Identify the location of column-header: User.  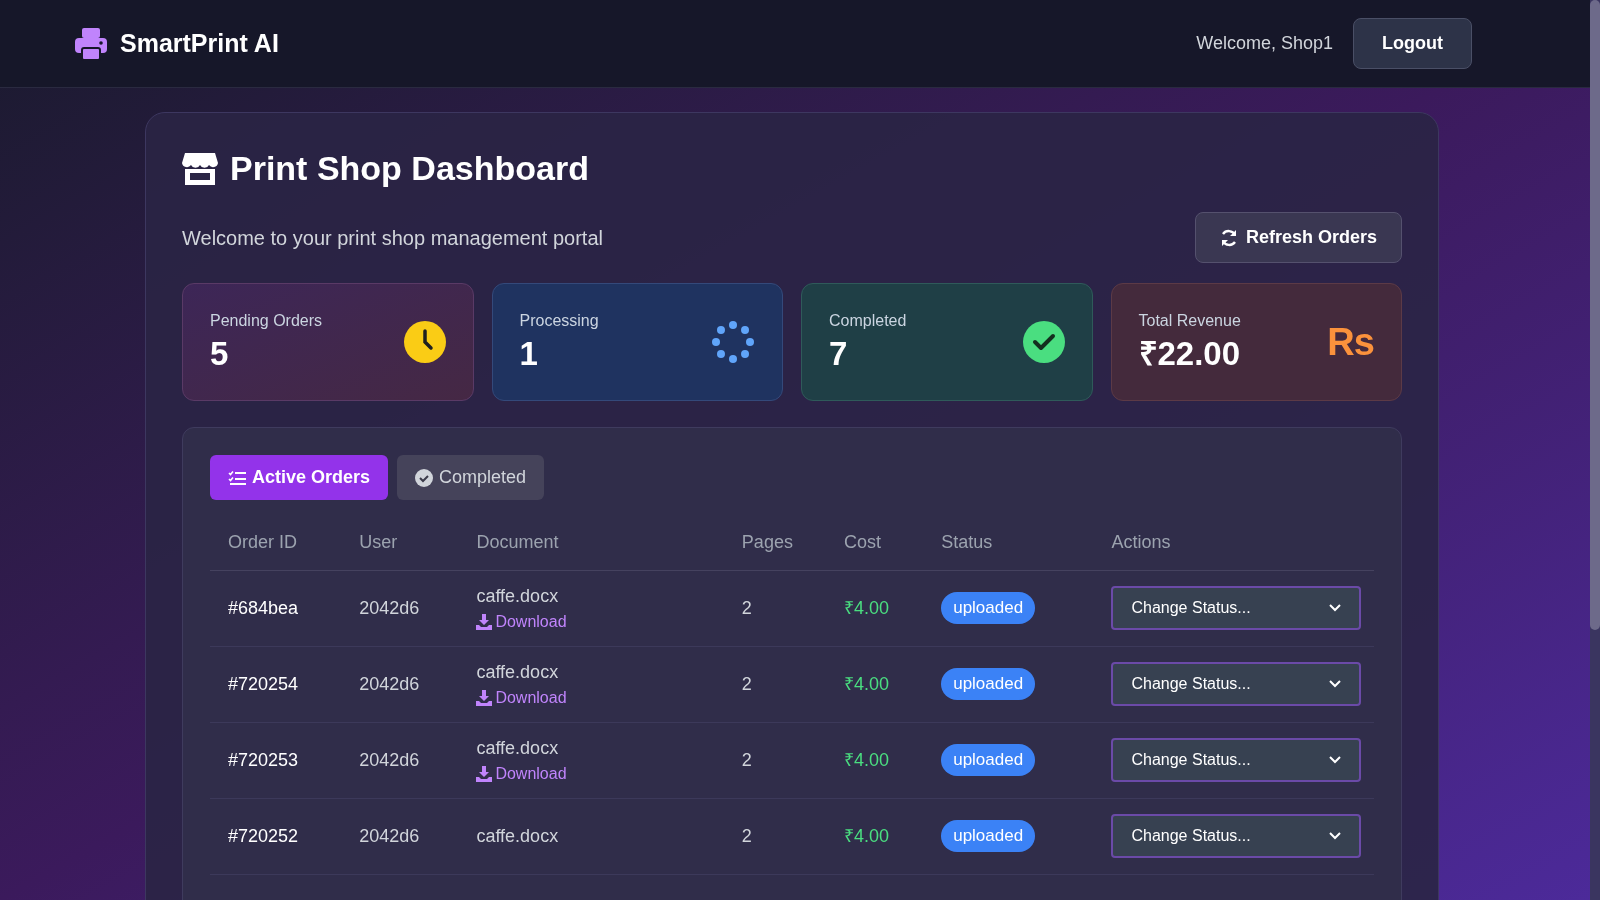
(378, 542).